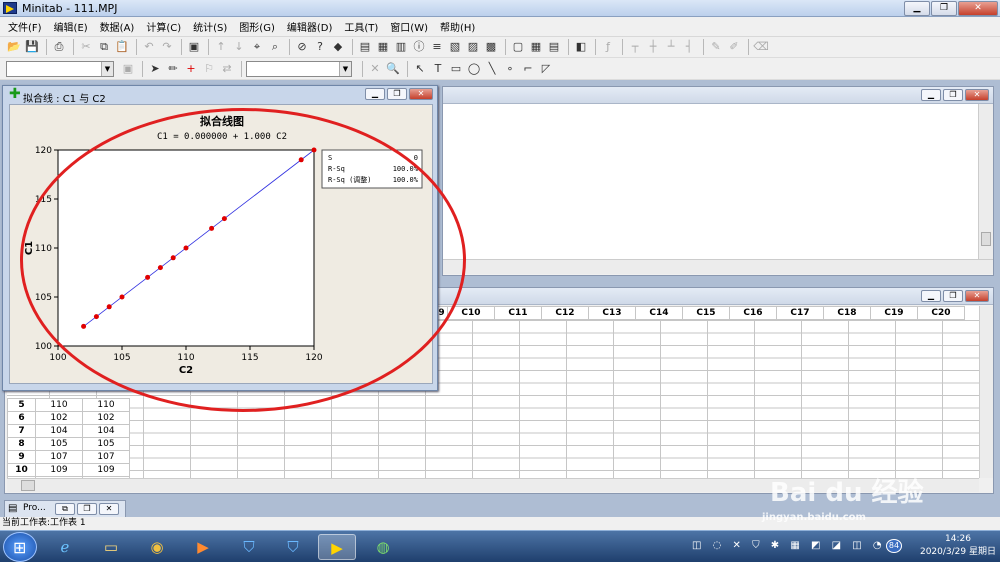 This screenshot has height=562, width=1000. Describe the element at coordinates (931, 296) in the screenshot. I see `worksheet-minimize-button: ▁` at that location.